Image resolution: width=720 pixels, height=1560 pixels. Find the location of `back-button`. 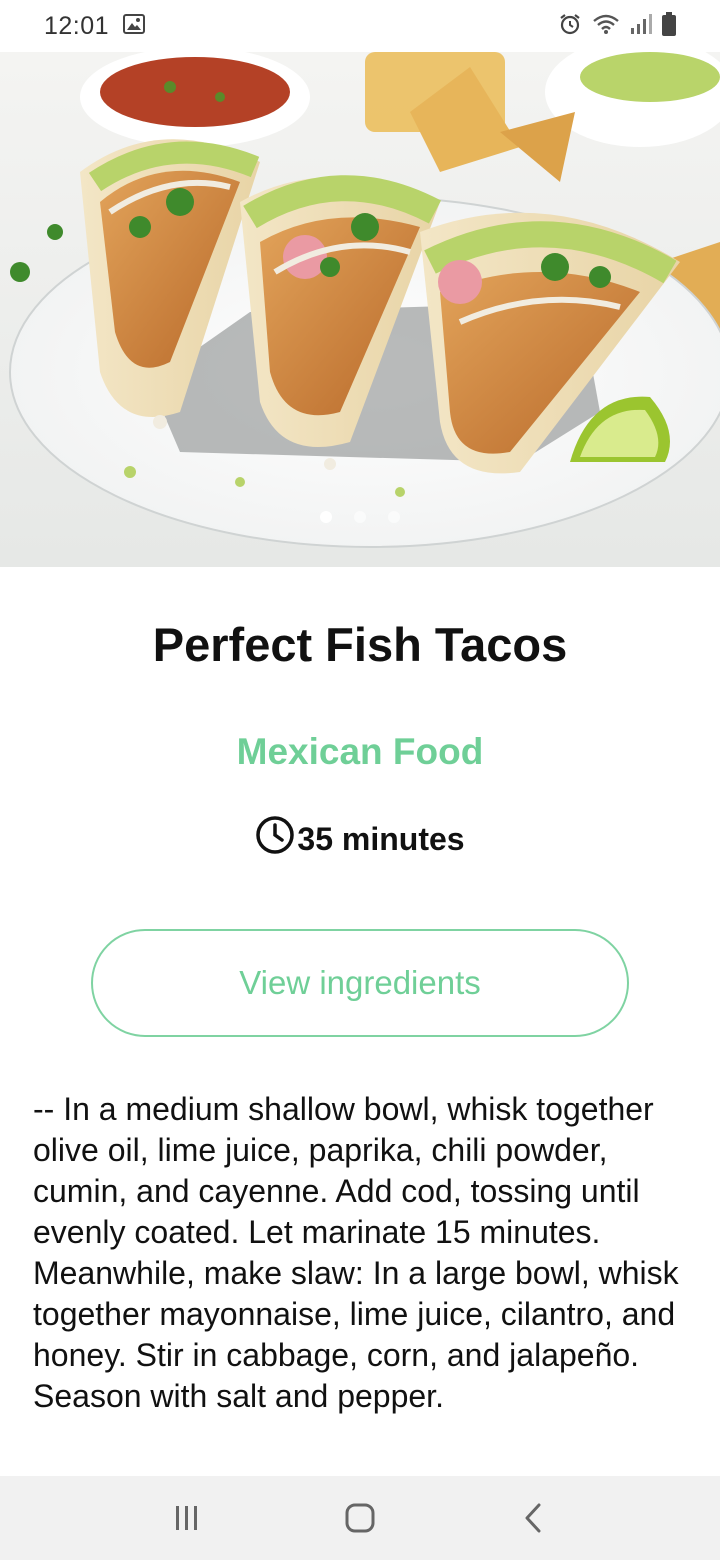

back-button is located at coordinates (533, 1518).